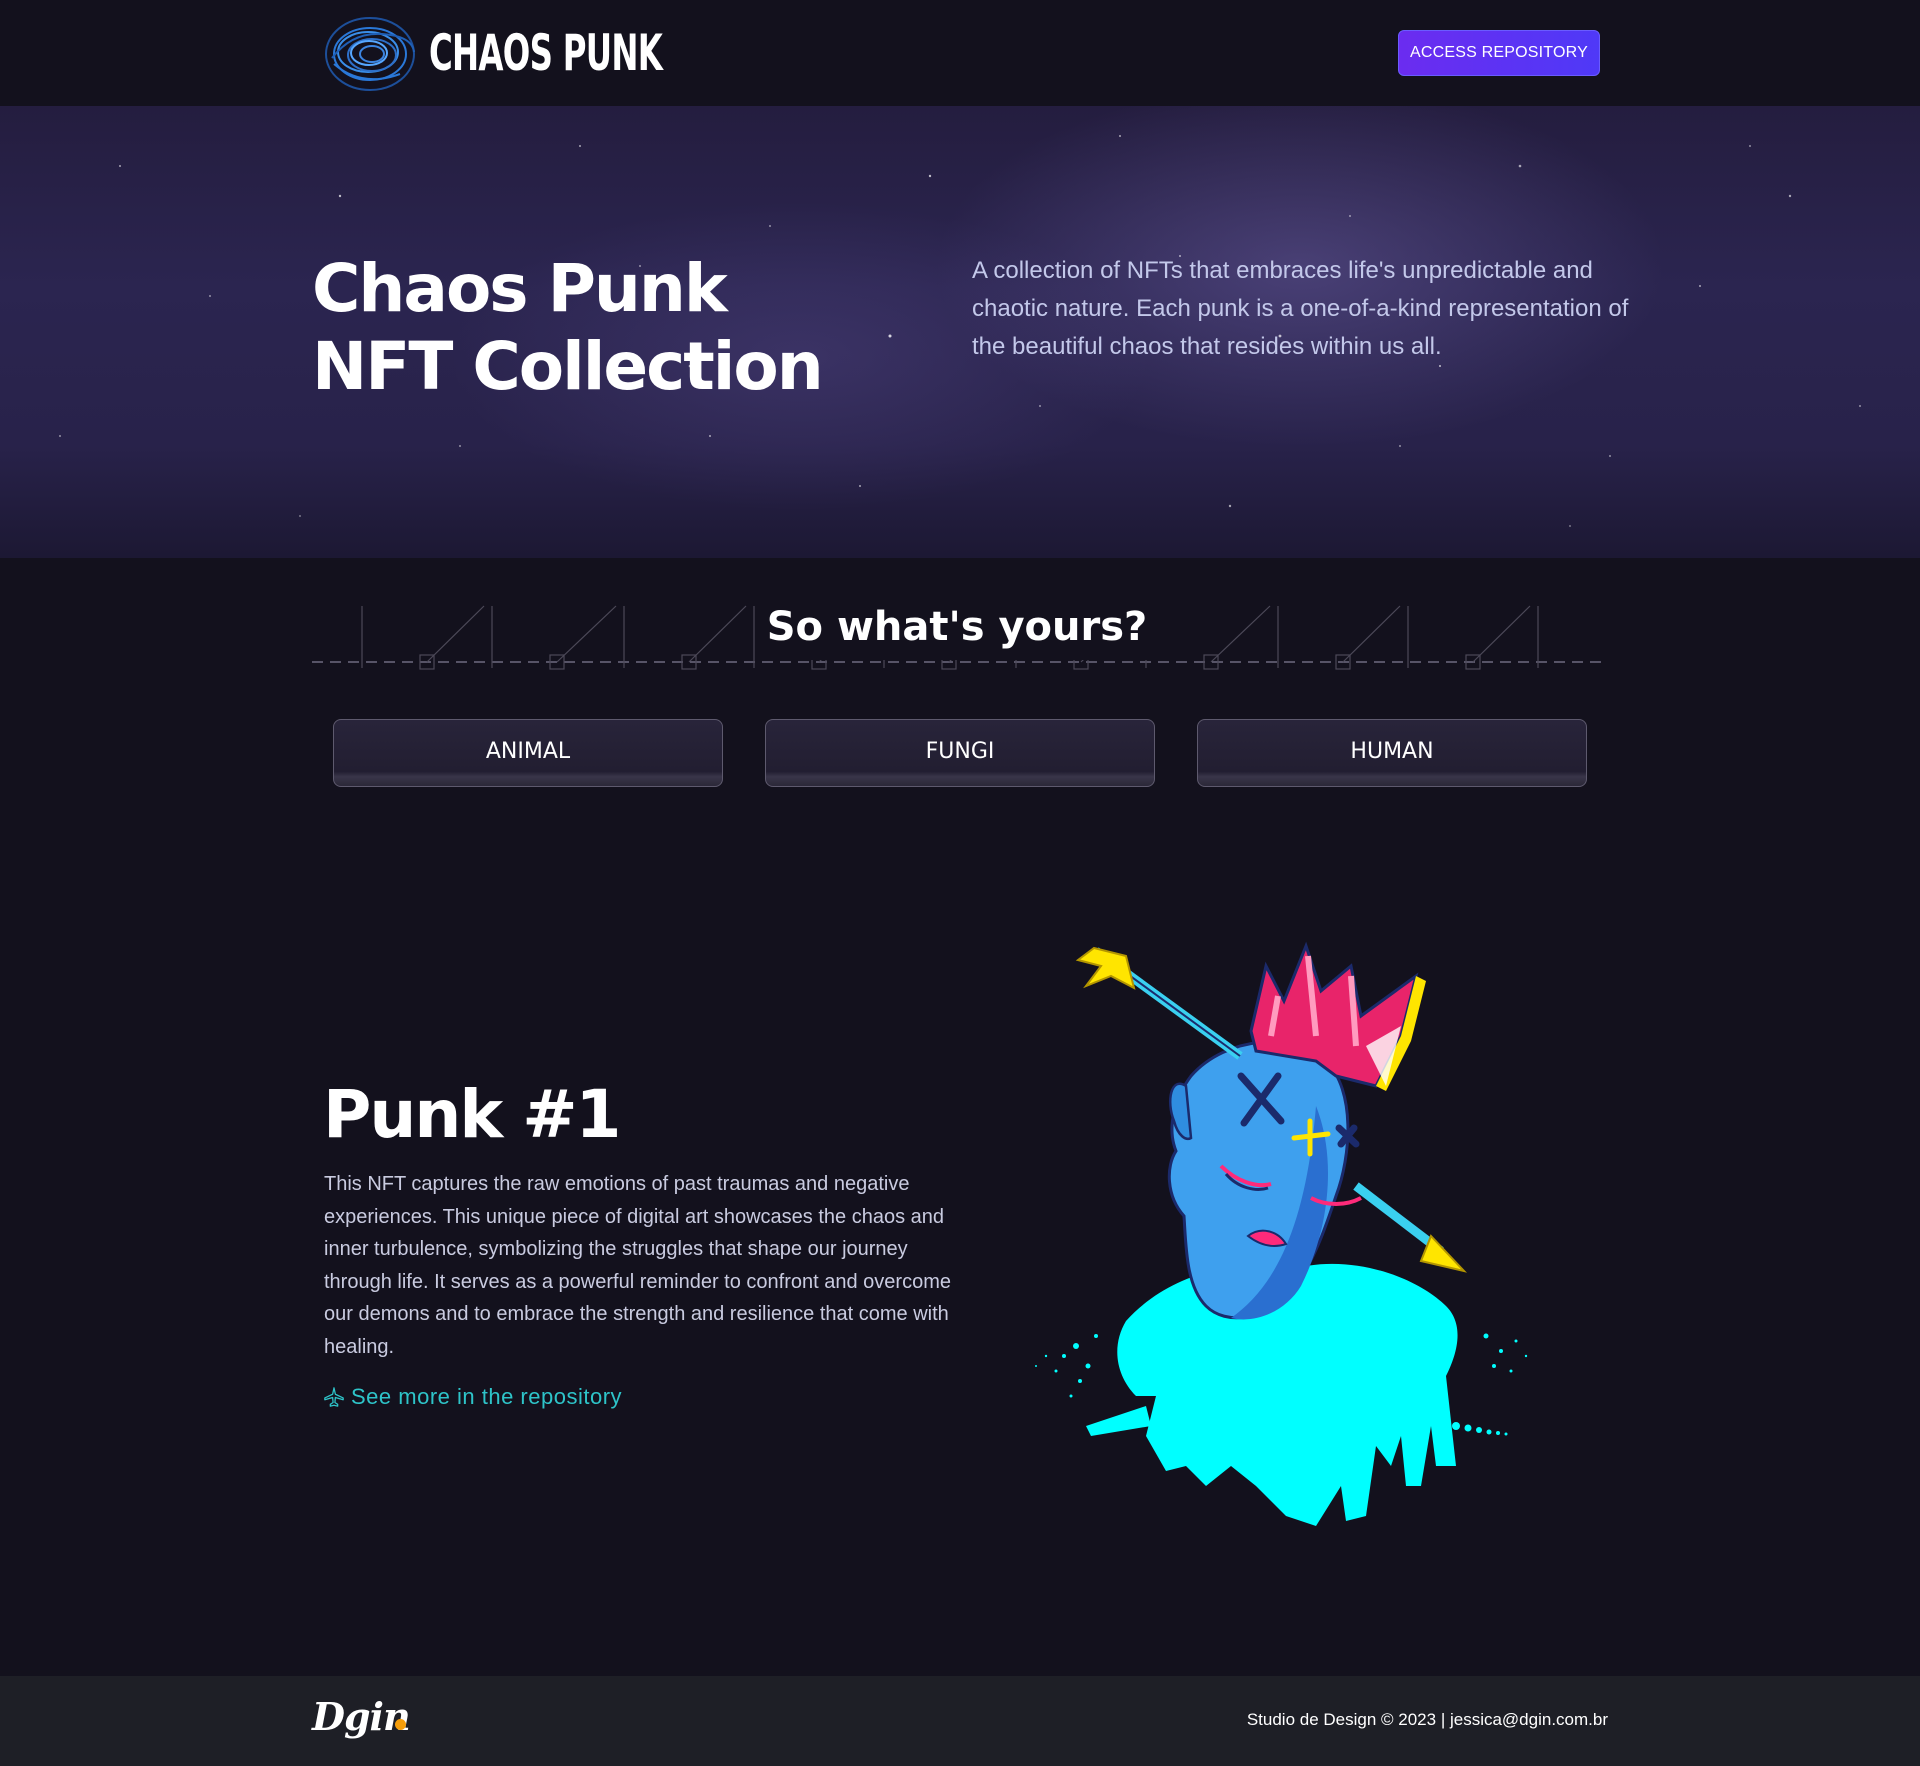 The image size is (1920, 1766). What do you see at coordinates (957, 627) in the screenshot?
I see `section-title: So what's yours?` at bounding box center [957, 627].